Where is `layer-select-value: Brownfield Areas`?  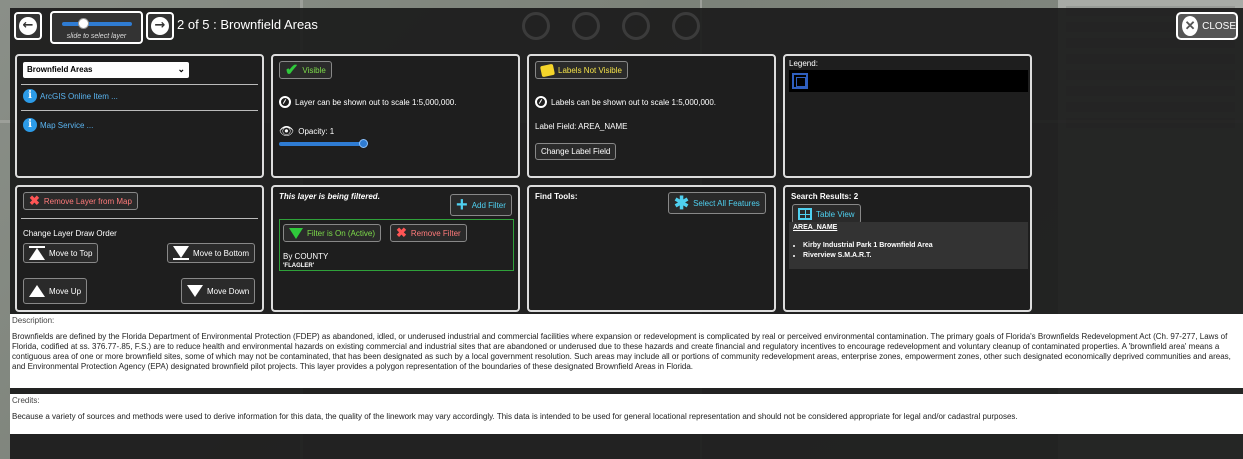 layer-select-value: Brownfield Areas is located at coordinates (60, 69).